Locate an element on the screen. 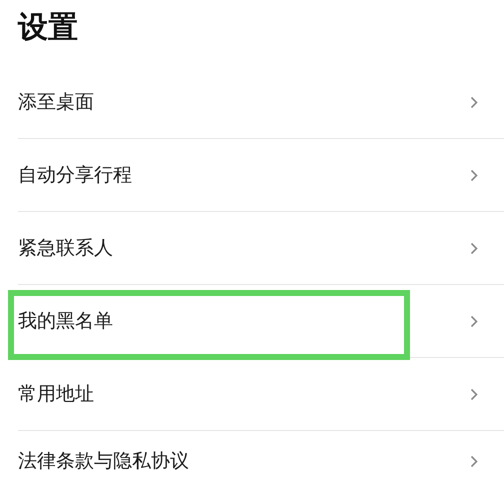 This screenshot has height=478, width=504. page-title: 设置 is located at coordinates (47, 28).